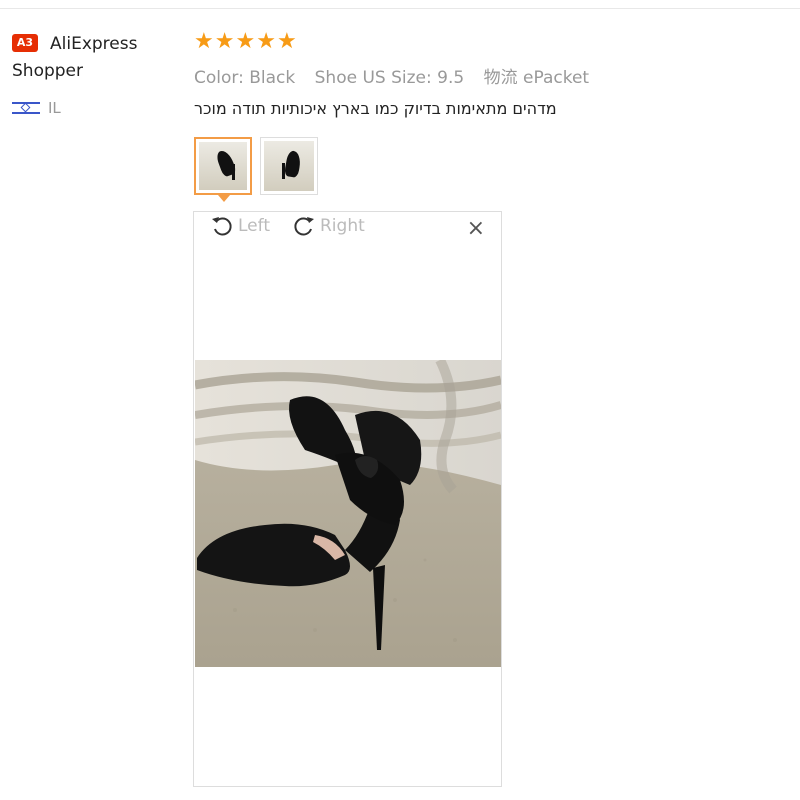  Describe the element at coordinates (342, 226) in the screenshot. I see `rotate-right-label: Right` at that location.